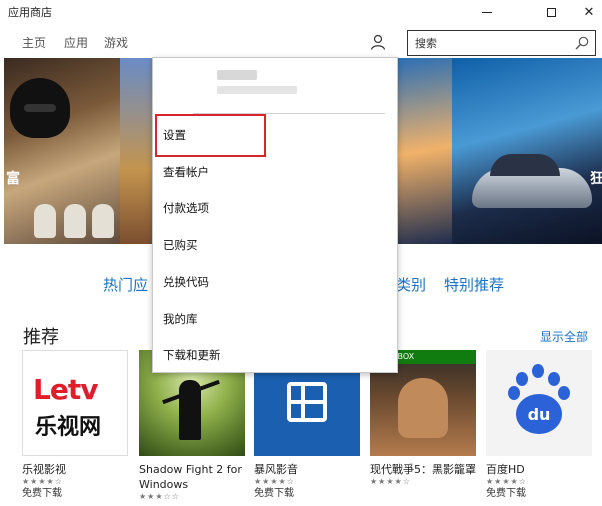  I want to click on app-card: du 百度HD ★★★★☆ 免费下载, so click(539, 425).